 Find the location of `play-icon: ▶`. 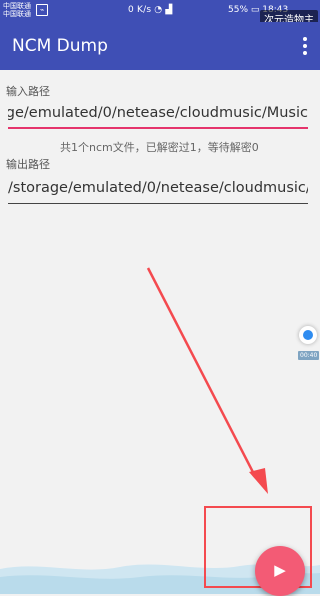

play-icon: ▶ is located at coordinates (280, 570).